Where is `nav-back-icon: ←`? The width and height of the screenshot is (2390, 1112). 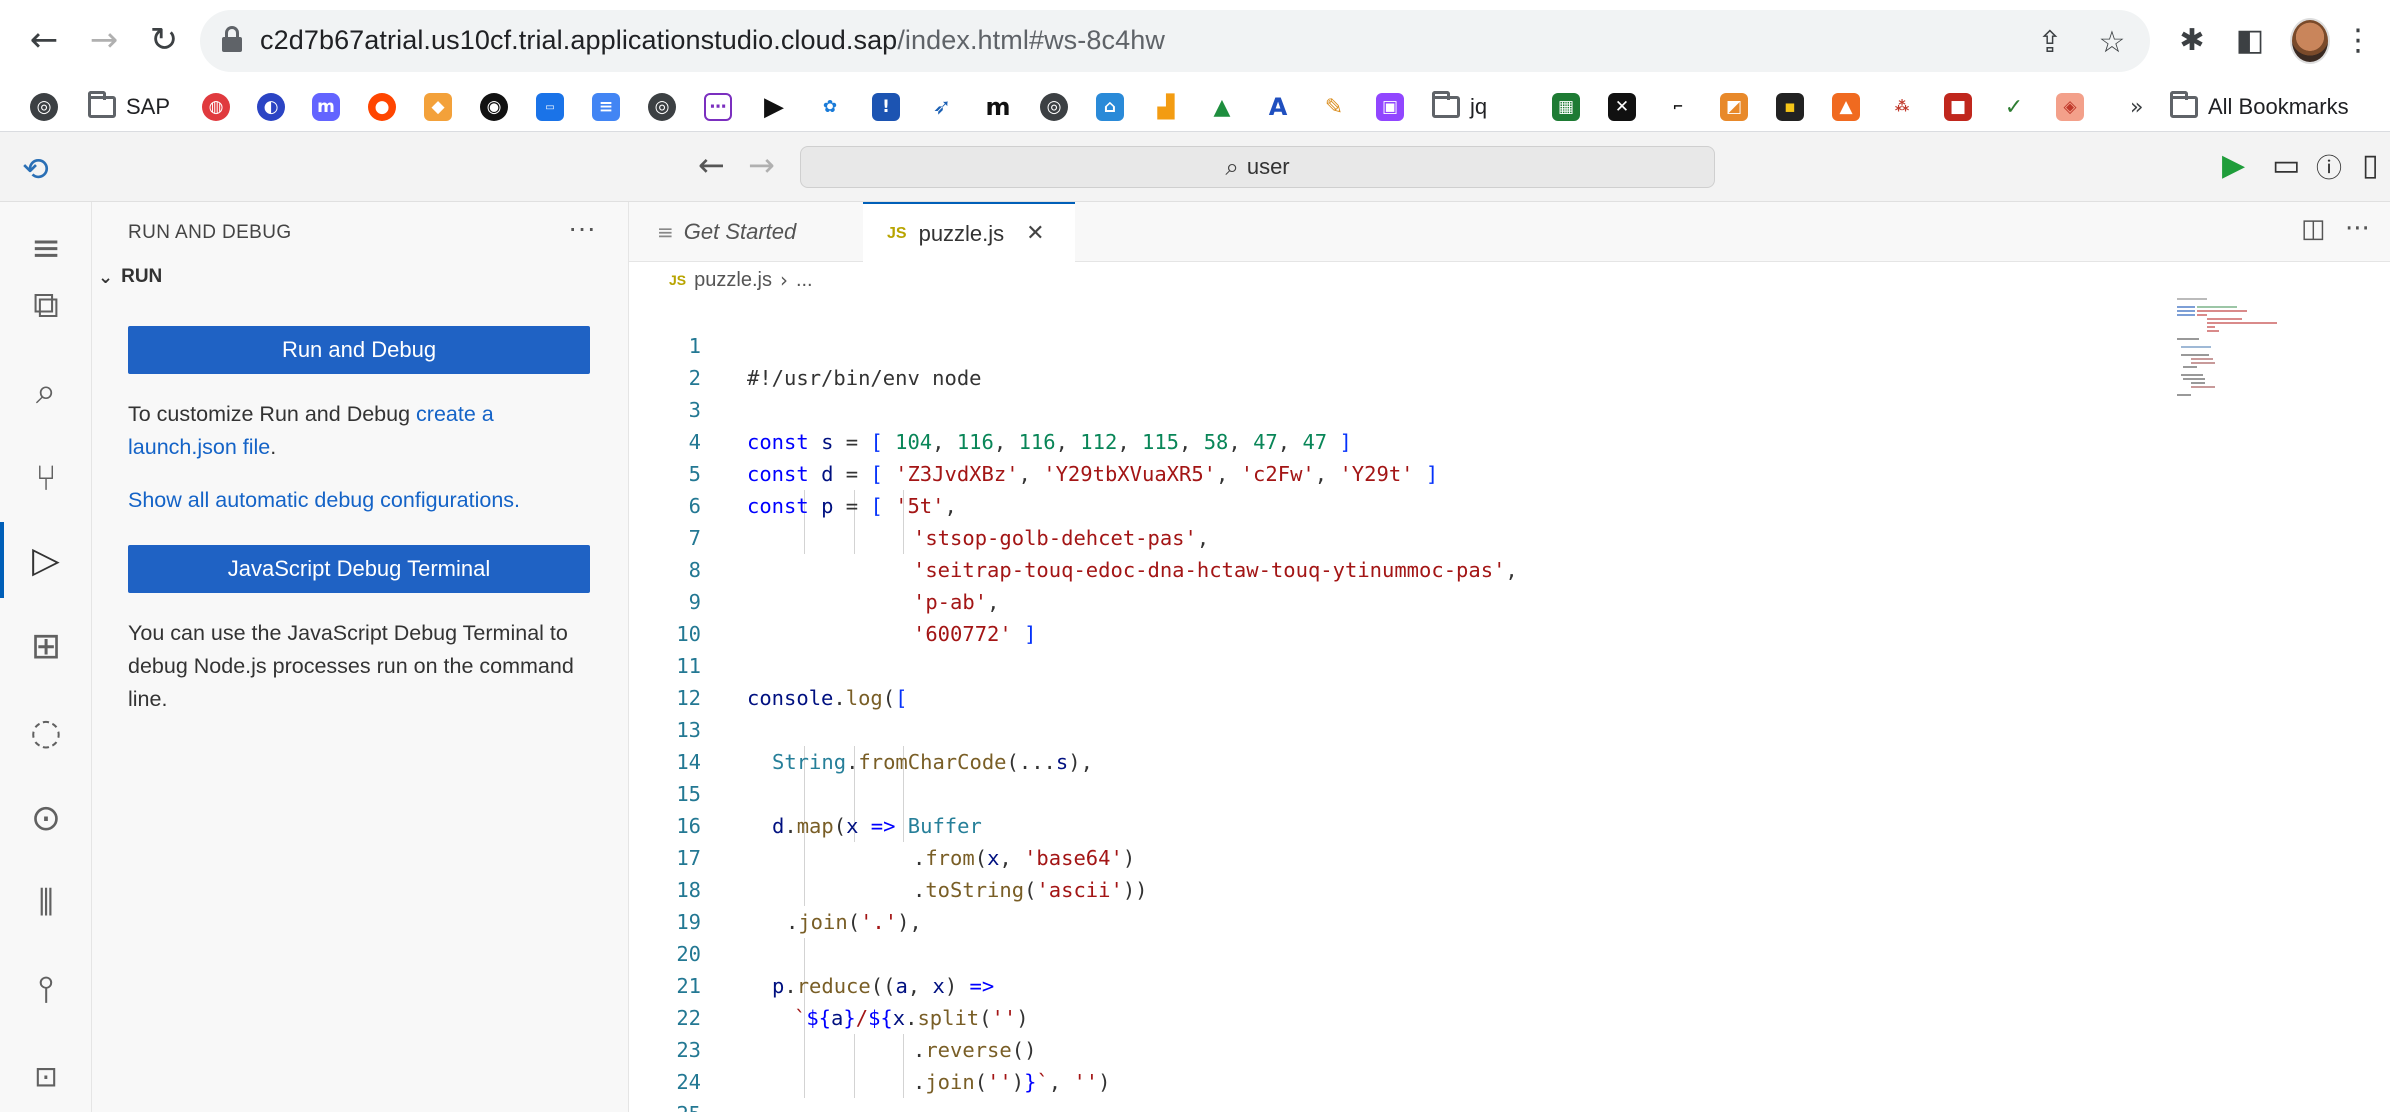 nav-back-icon: ← is located at coordinates (711, 165).